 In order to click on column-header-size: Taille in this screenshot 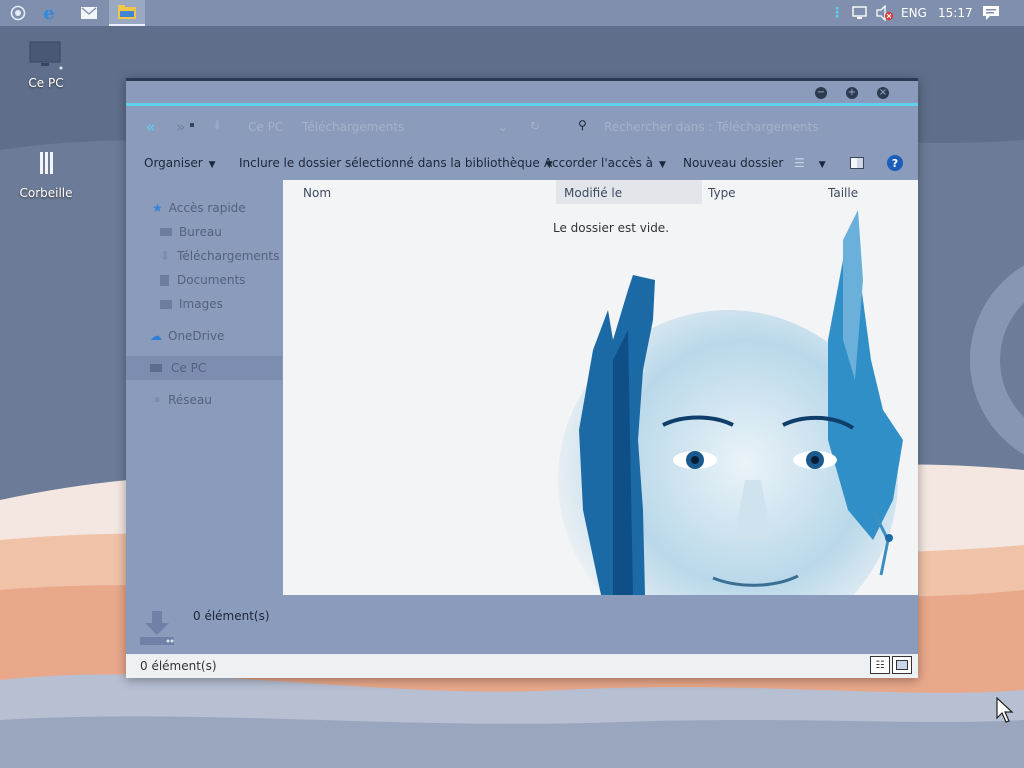, I will do `click(843, 193)`.